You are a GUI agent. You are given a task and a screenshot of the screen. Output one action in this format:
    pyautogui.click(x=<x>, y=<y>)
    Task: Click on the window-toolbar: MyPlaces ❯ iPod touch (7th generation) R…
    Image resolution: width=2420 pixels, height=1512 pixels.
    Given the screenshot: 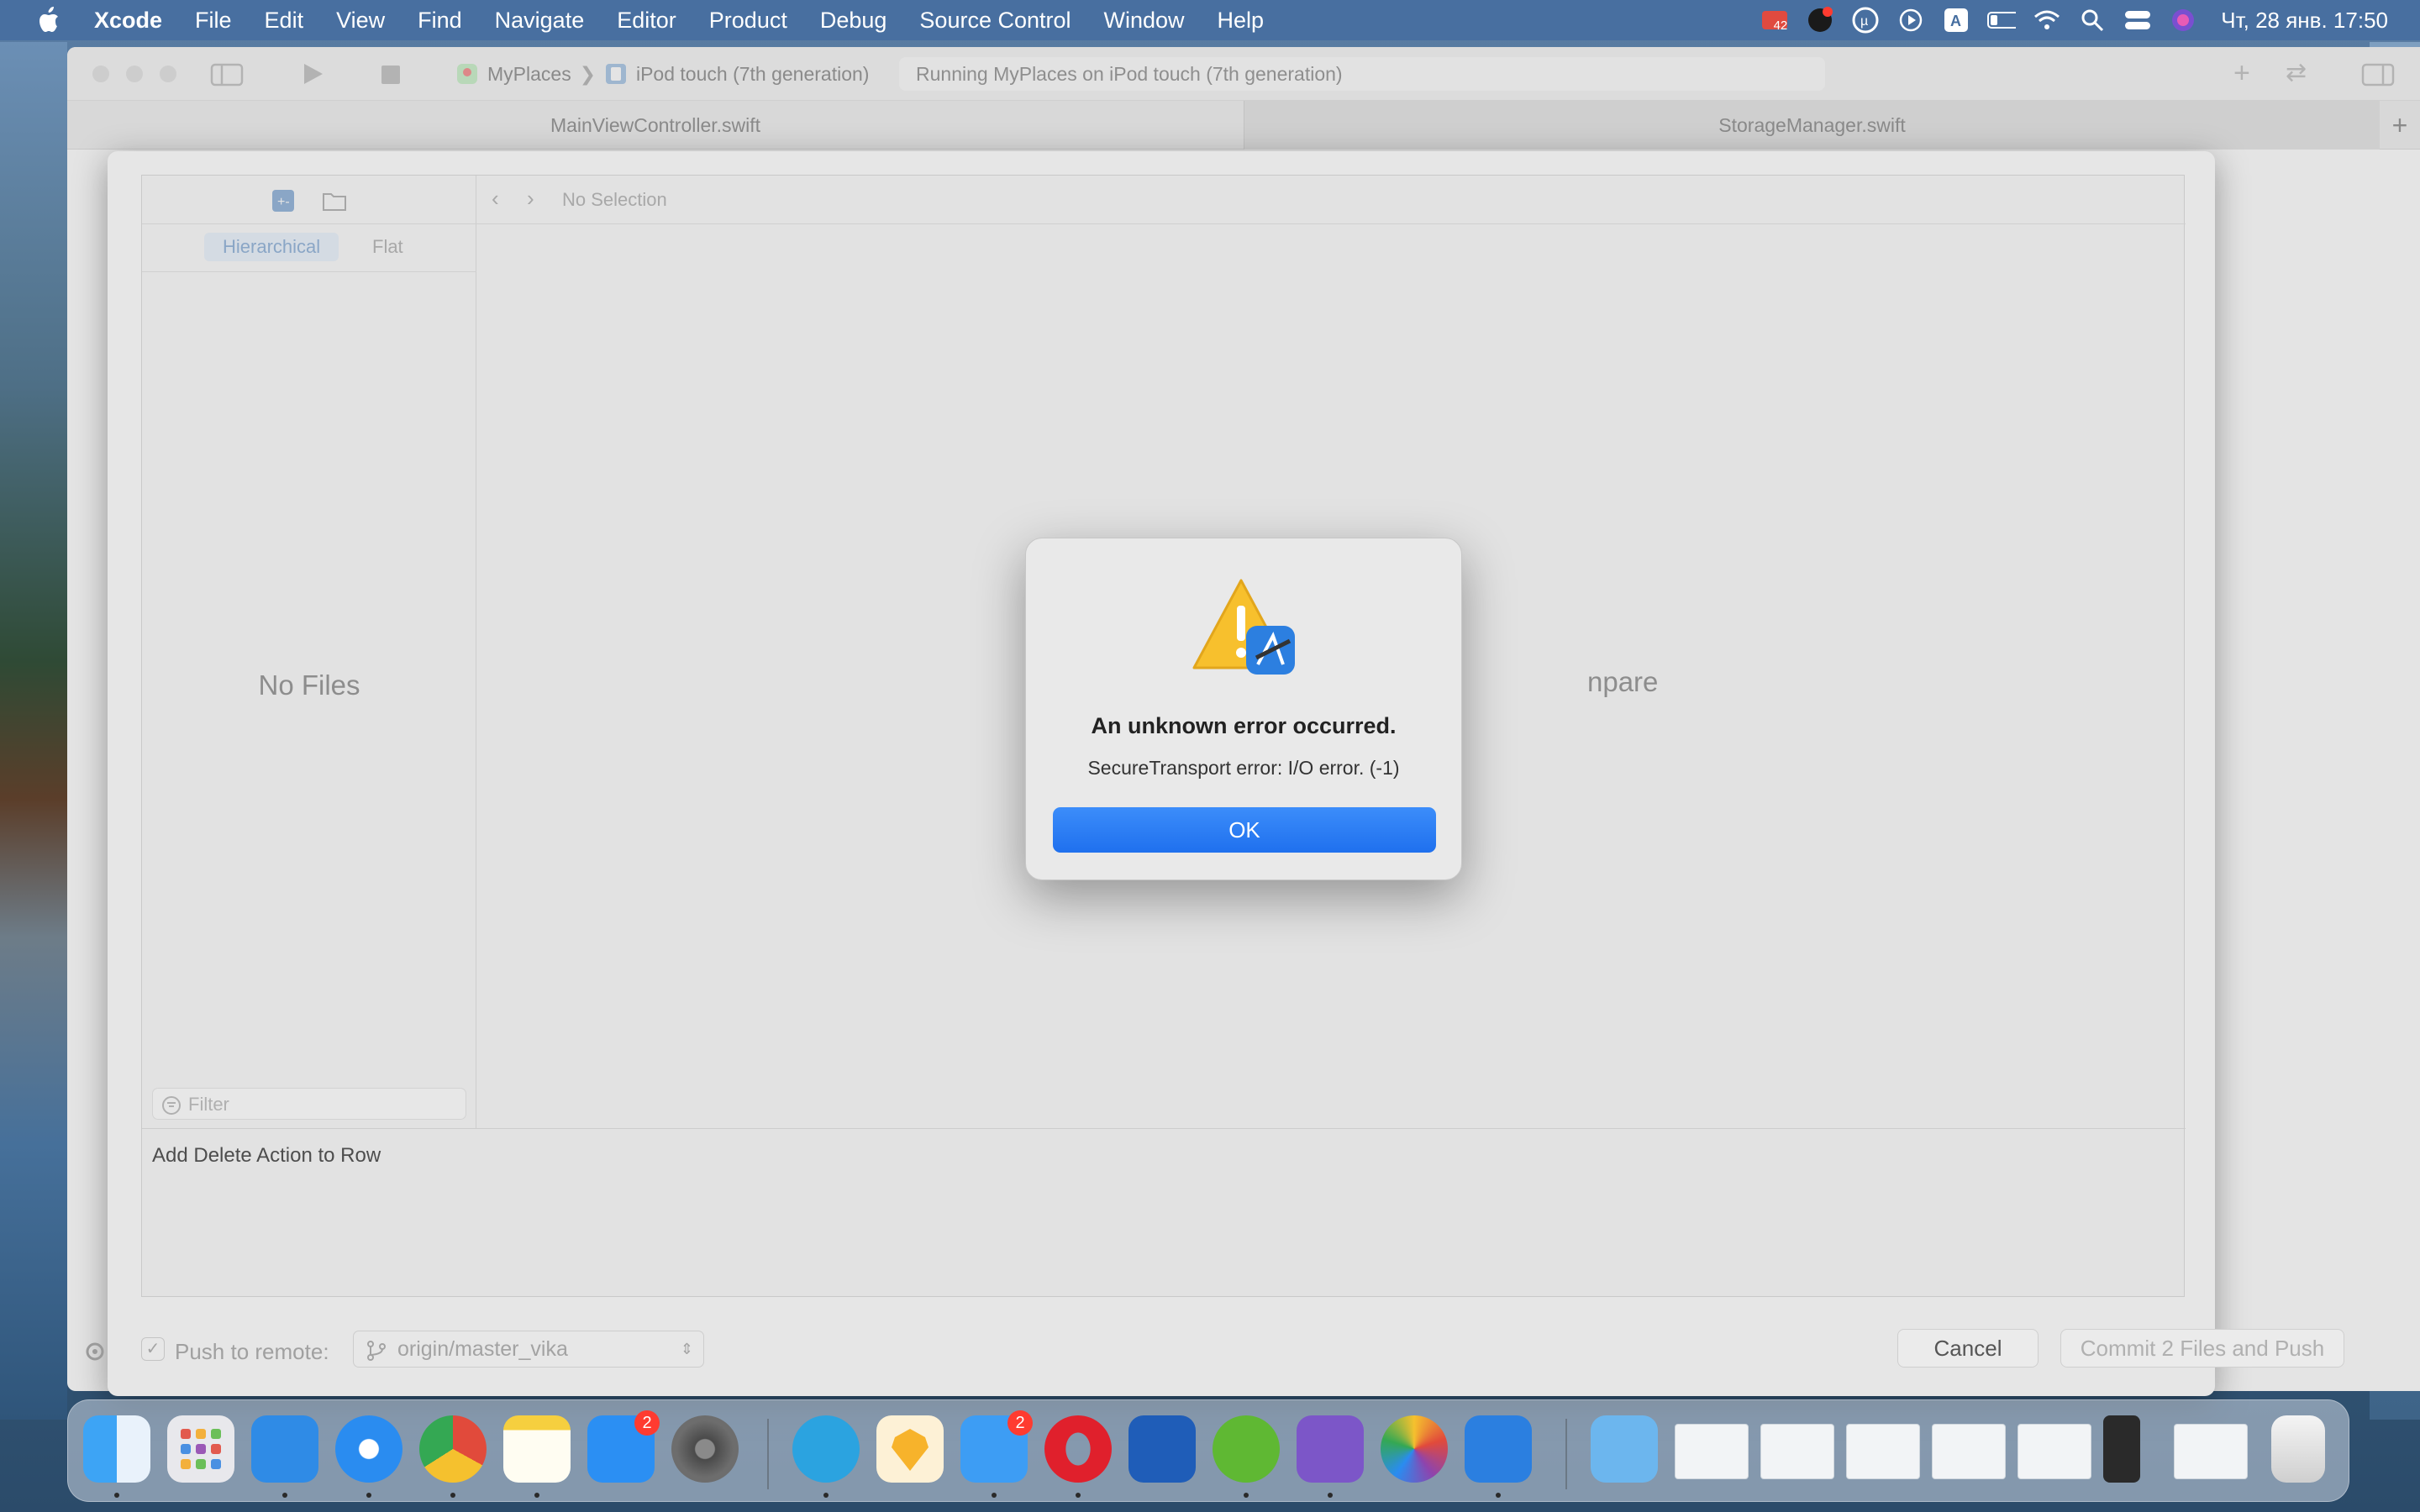 What is the action you would take?
    pyautogui.click(x=1243, y=74)
    